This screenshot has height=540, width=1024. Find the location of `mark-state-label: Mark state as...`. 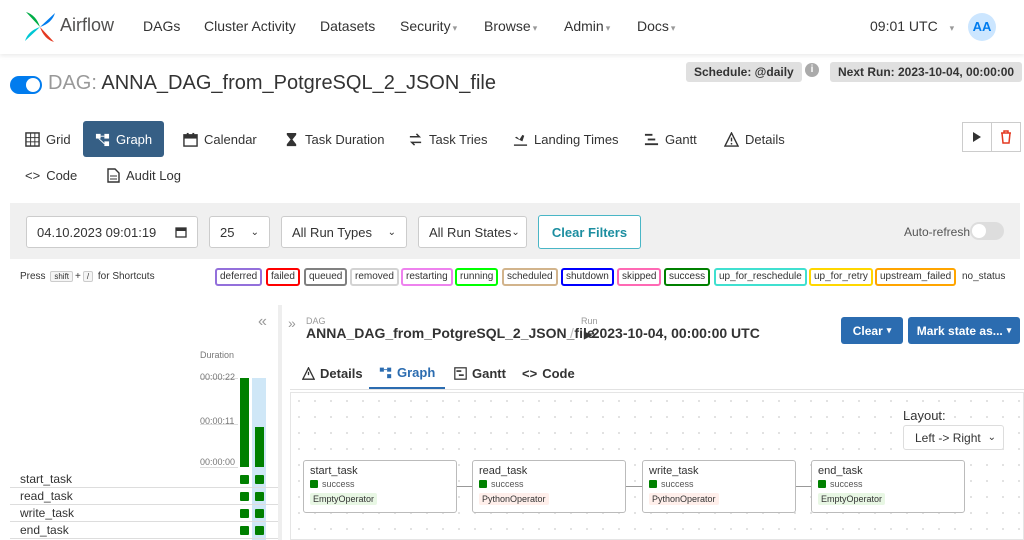

mark-state-label: Mark state as... is located at coordinates (959, 330).